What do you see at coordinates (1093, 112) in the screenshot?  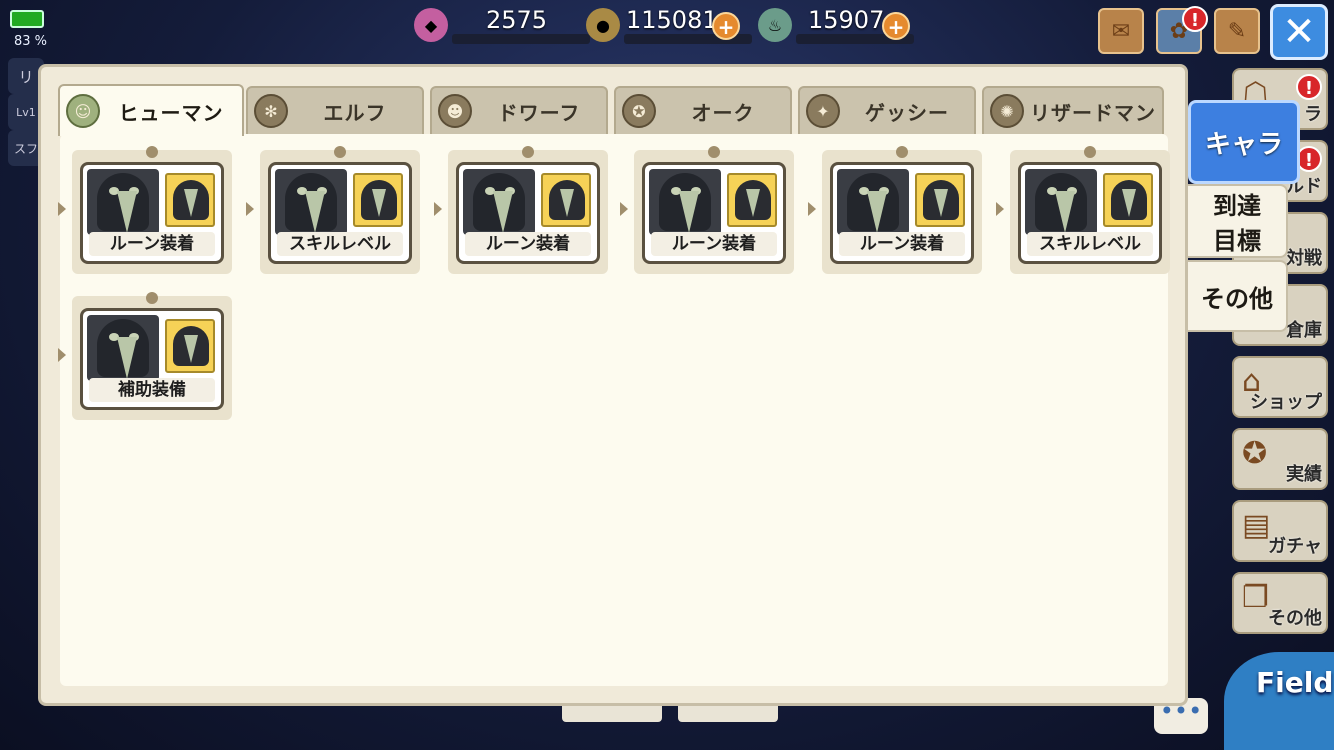 I see `tab-label: リザードマン` at bounding box center [1093, 112].